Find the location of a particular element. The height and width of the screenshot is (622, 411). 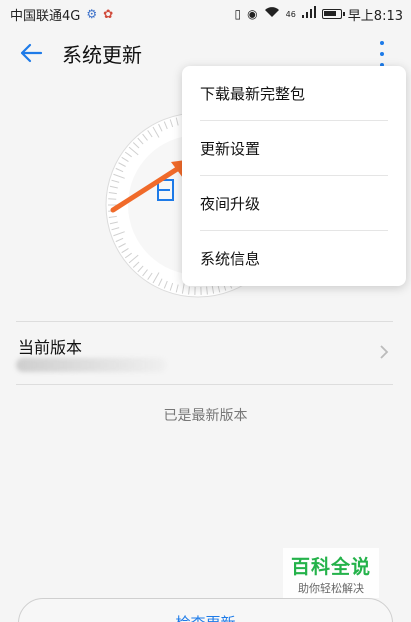

battery-icon is located at coordinates (333, 14).